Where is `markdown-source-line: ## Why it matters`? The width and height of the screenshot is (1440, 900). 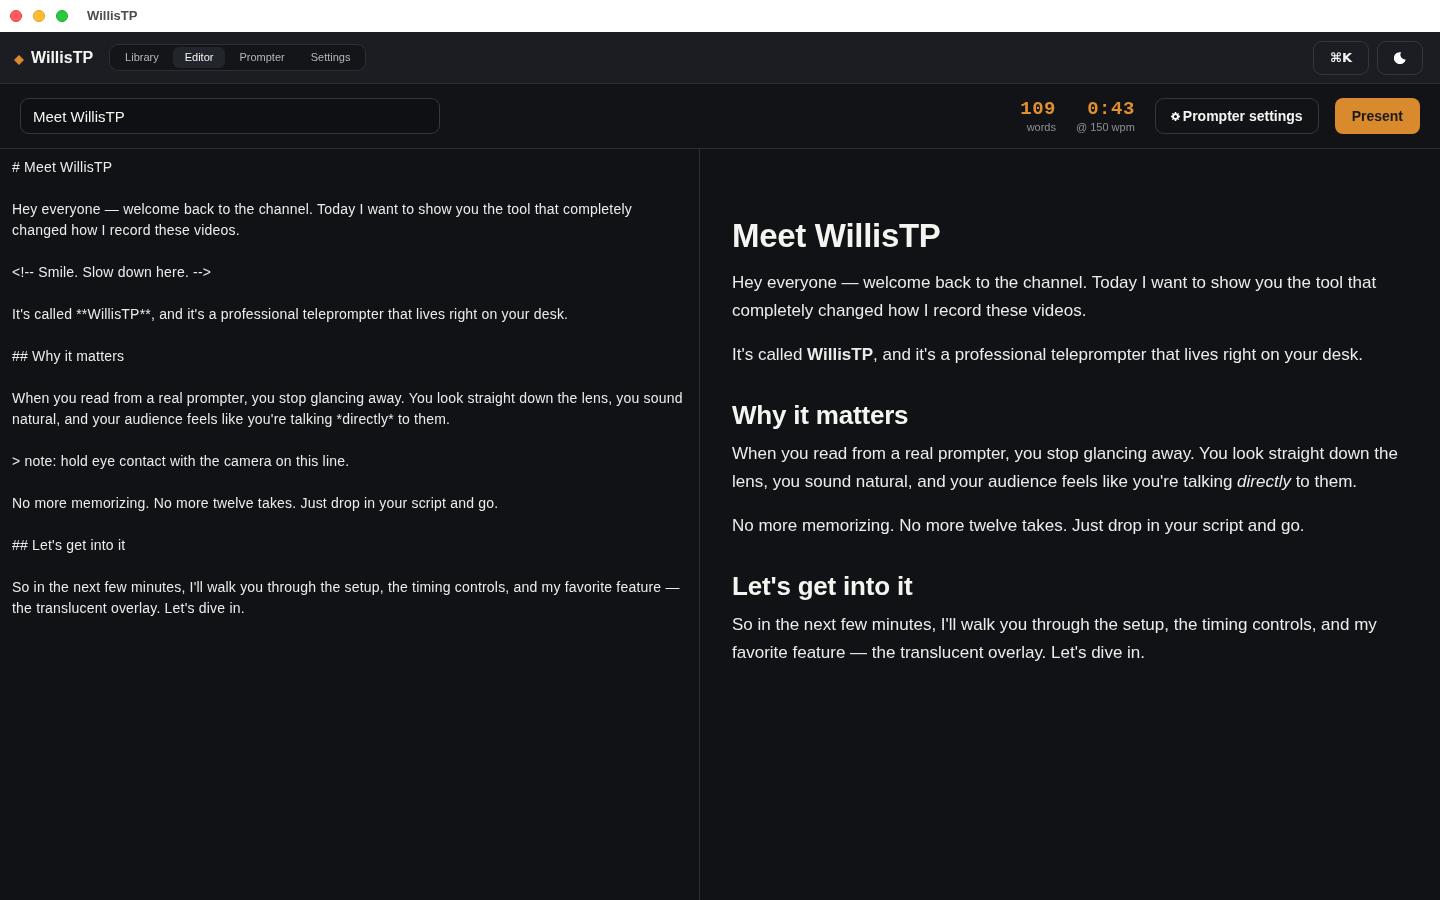 markdown-source-line: ## Why it matters is located at coordinates (69, 356).